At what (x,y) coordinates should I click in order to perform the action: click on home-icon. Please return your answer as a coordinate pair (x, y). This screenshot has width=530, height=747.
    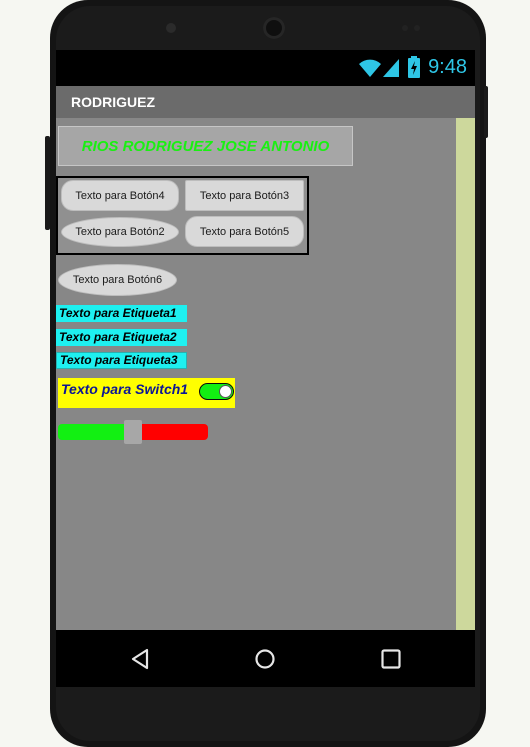
    Looking at the image, I should click on (265, 659).